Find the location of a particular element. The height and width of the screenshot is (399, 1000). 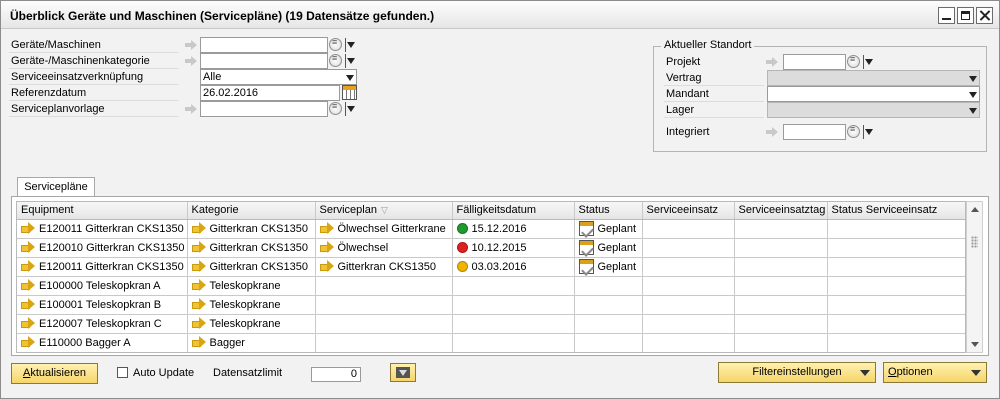

filtereinstellungen-button: Filtereinstellungen is located at coordinates (797, 372).